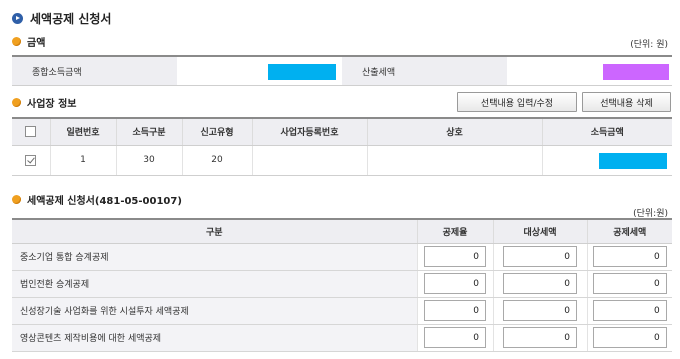 This screenshot has height=359, width=680. I want to click on amount-table: 종합소득금액 산출세액, so click(342, 70).